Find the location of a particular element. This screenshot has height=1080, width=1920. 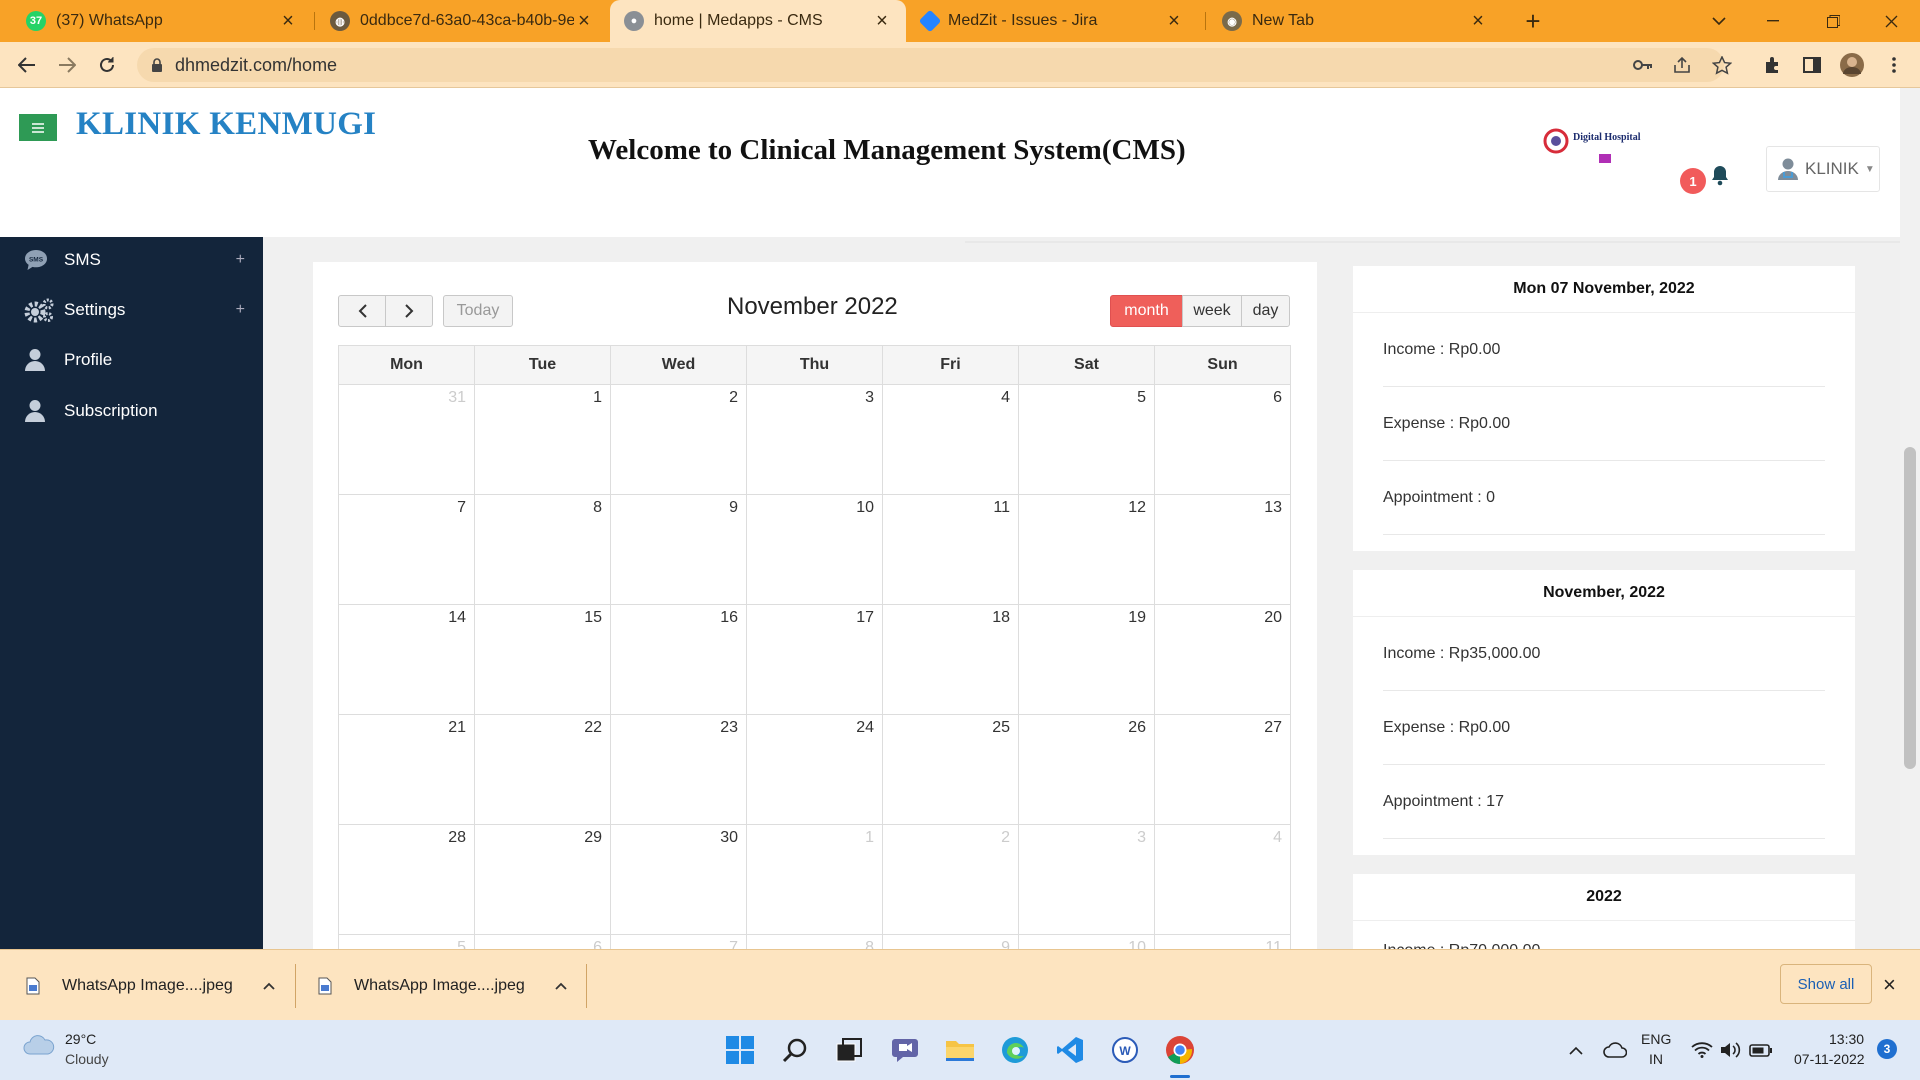

weather-temperature: 29°C is located at coordinates (80, 1039).